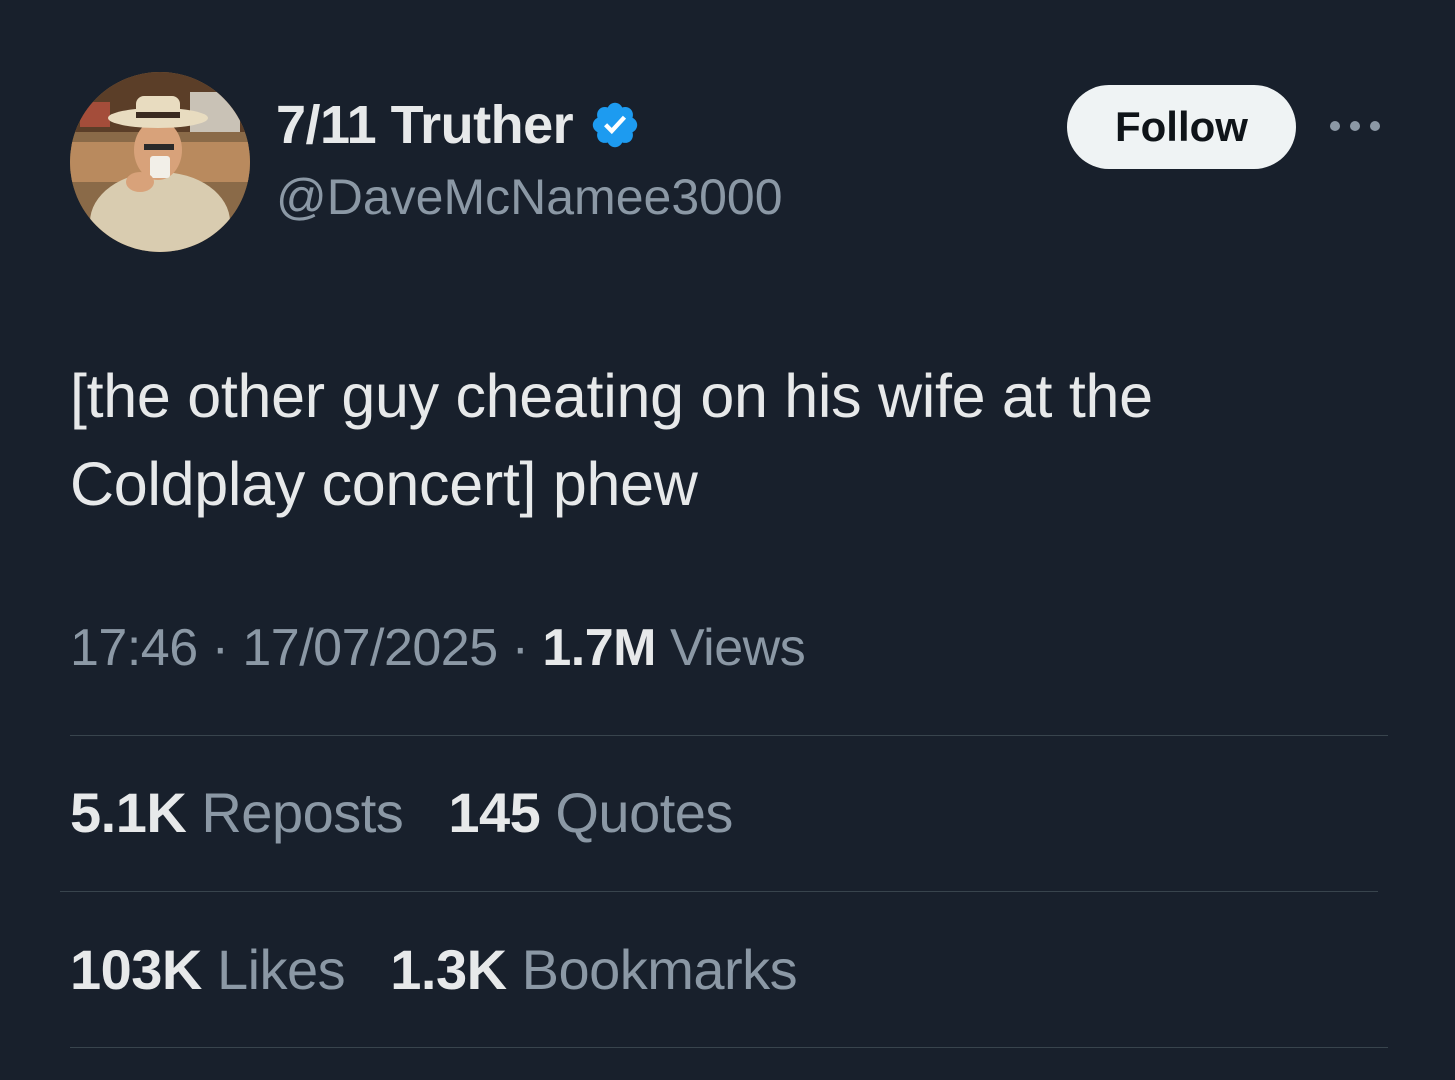  I want to click on likes-label: Likes, so click(281, 969).